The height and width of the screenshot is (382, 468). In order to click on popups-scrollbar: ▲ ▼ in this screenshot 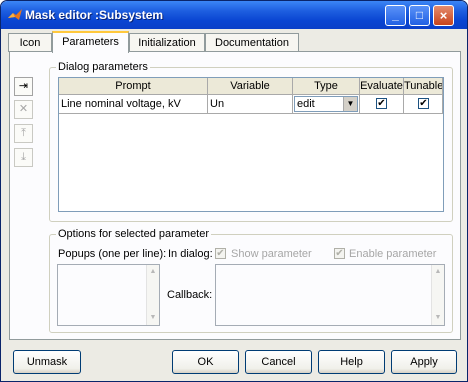, I will do `click(152, 295)`.